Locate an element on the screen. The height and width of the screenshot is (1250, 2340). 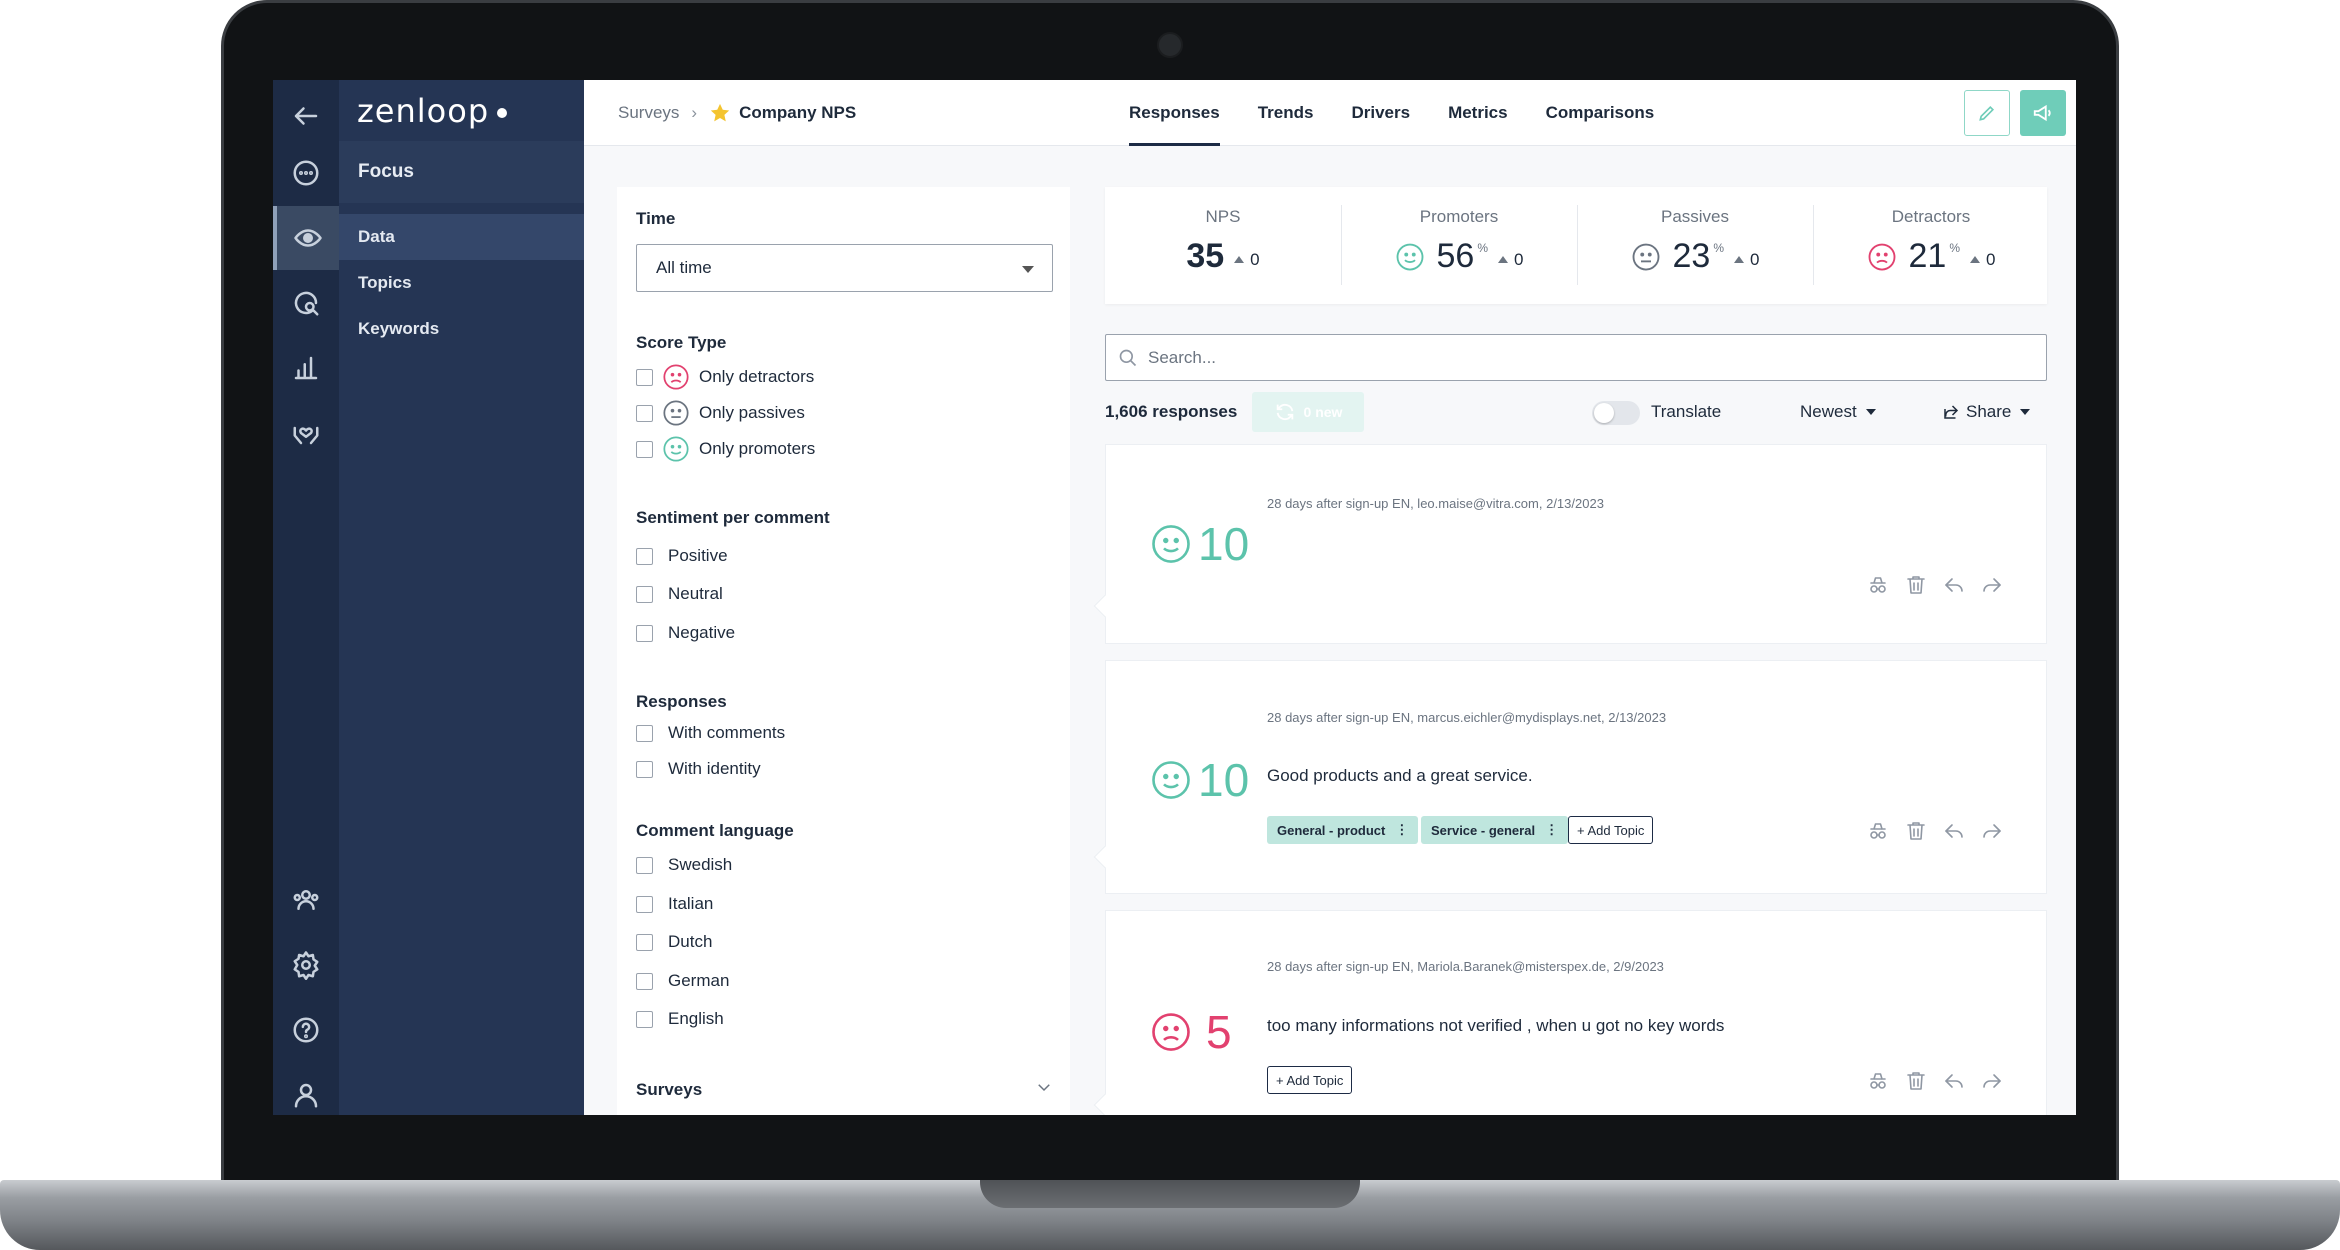
checkbox-only-detractors: Only detractors is located at coordinates (725, 377).